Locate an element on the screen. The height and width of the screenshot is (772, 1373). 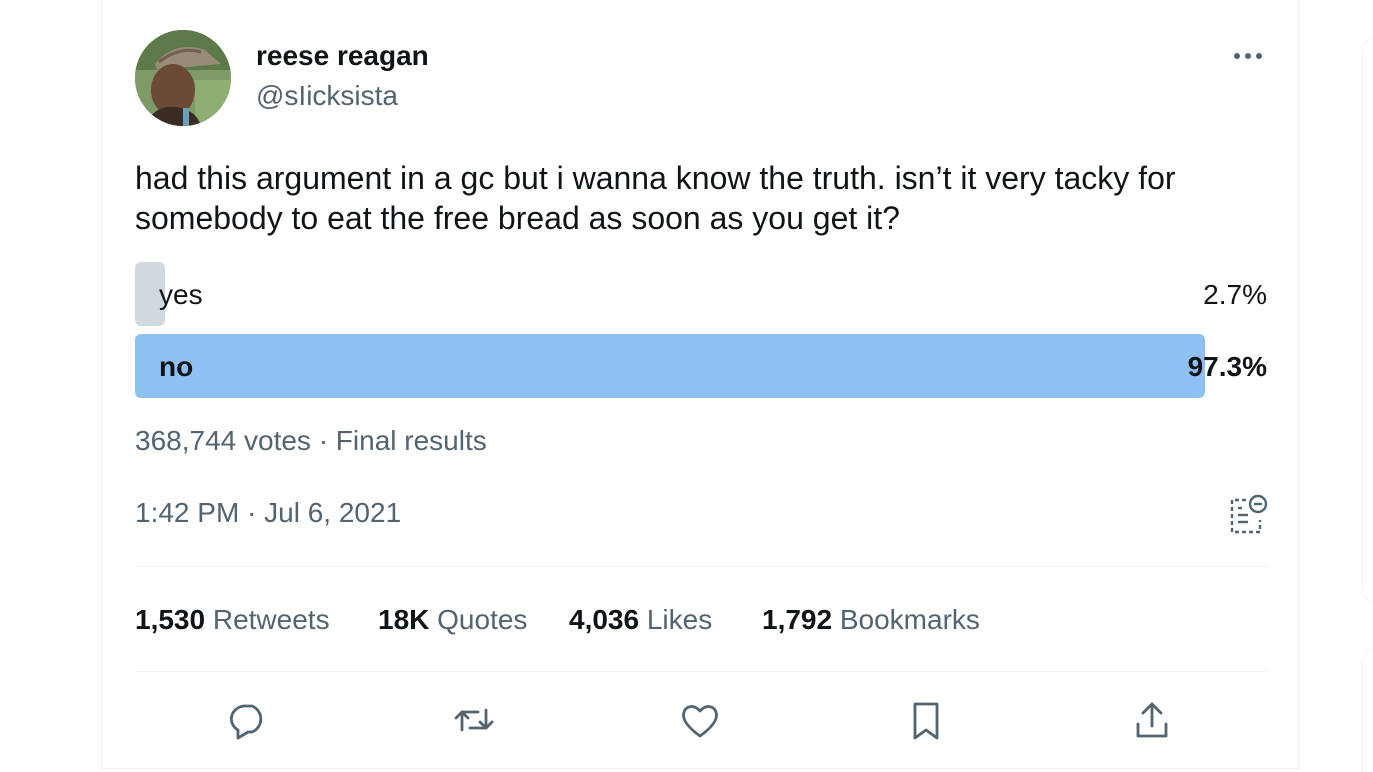
analytics-icon is located at coordinates (1248, 514).